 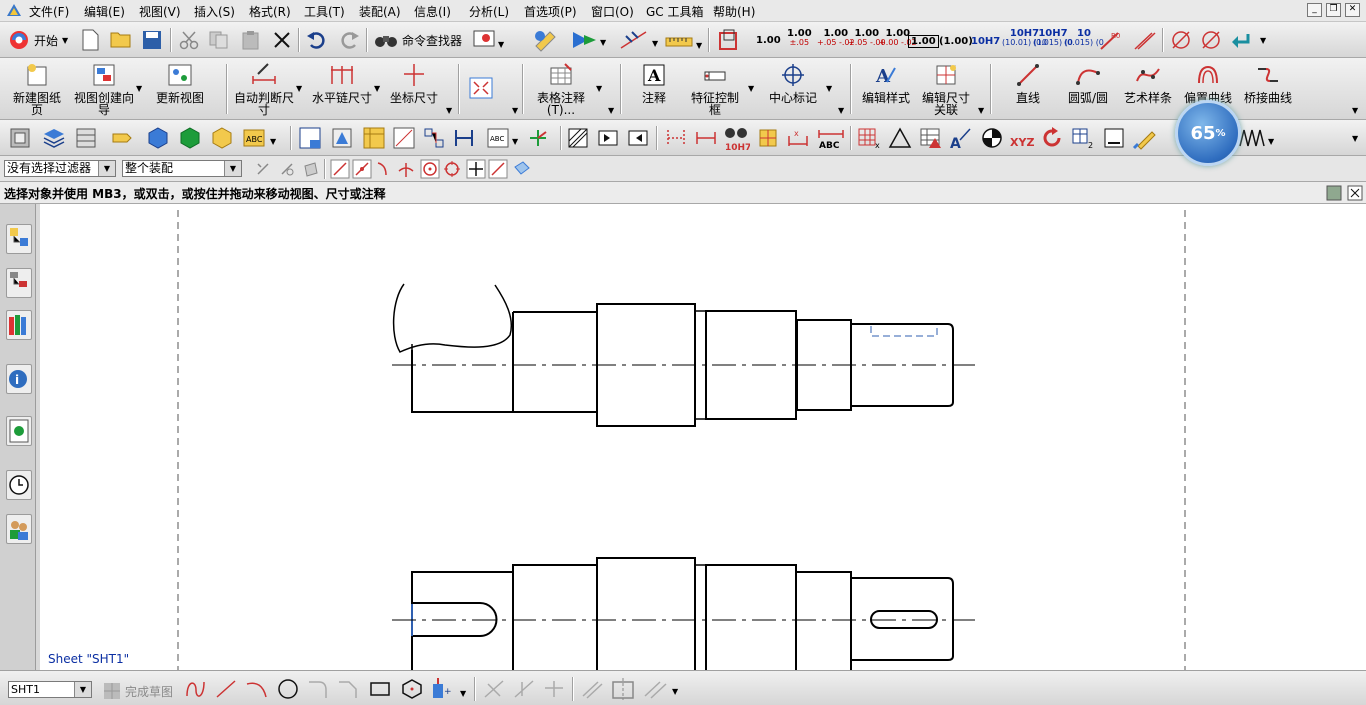 What do you see at coordinates (665, 689) in the screenshot?
I see `pattern-icon: ▼` at bounding box center [665, 689].